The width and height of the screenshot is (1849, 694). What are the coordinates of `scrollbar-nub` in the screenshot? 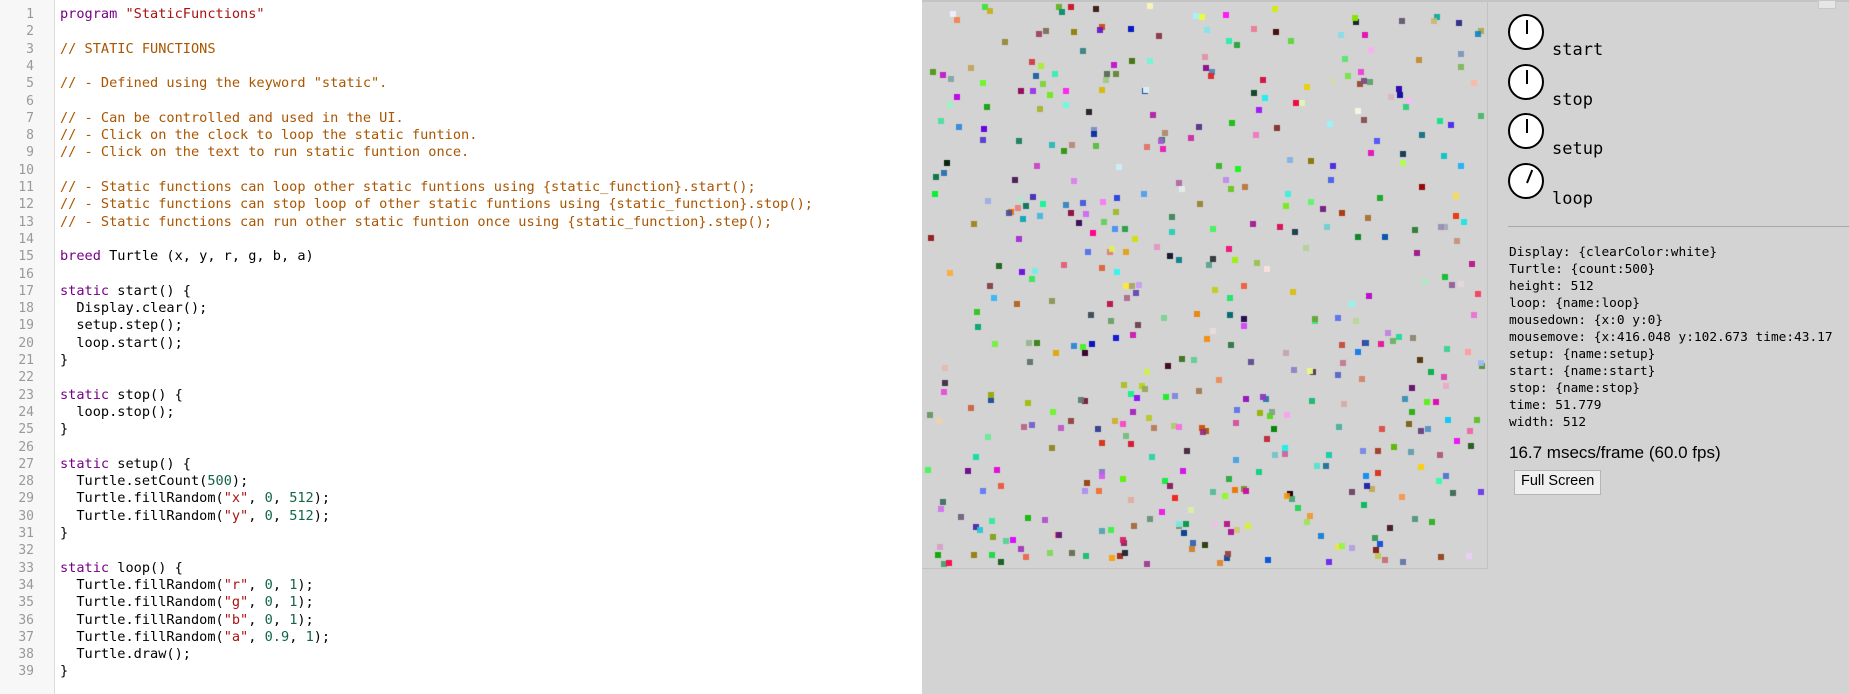 It's located at (1827, 4).